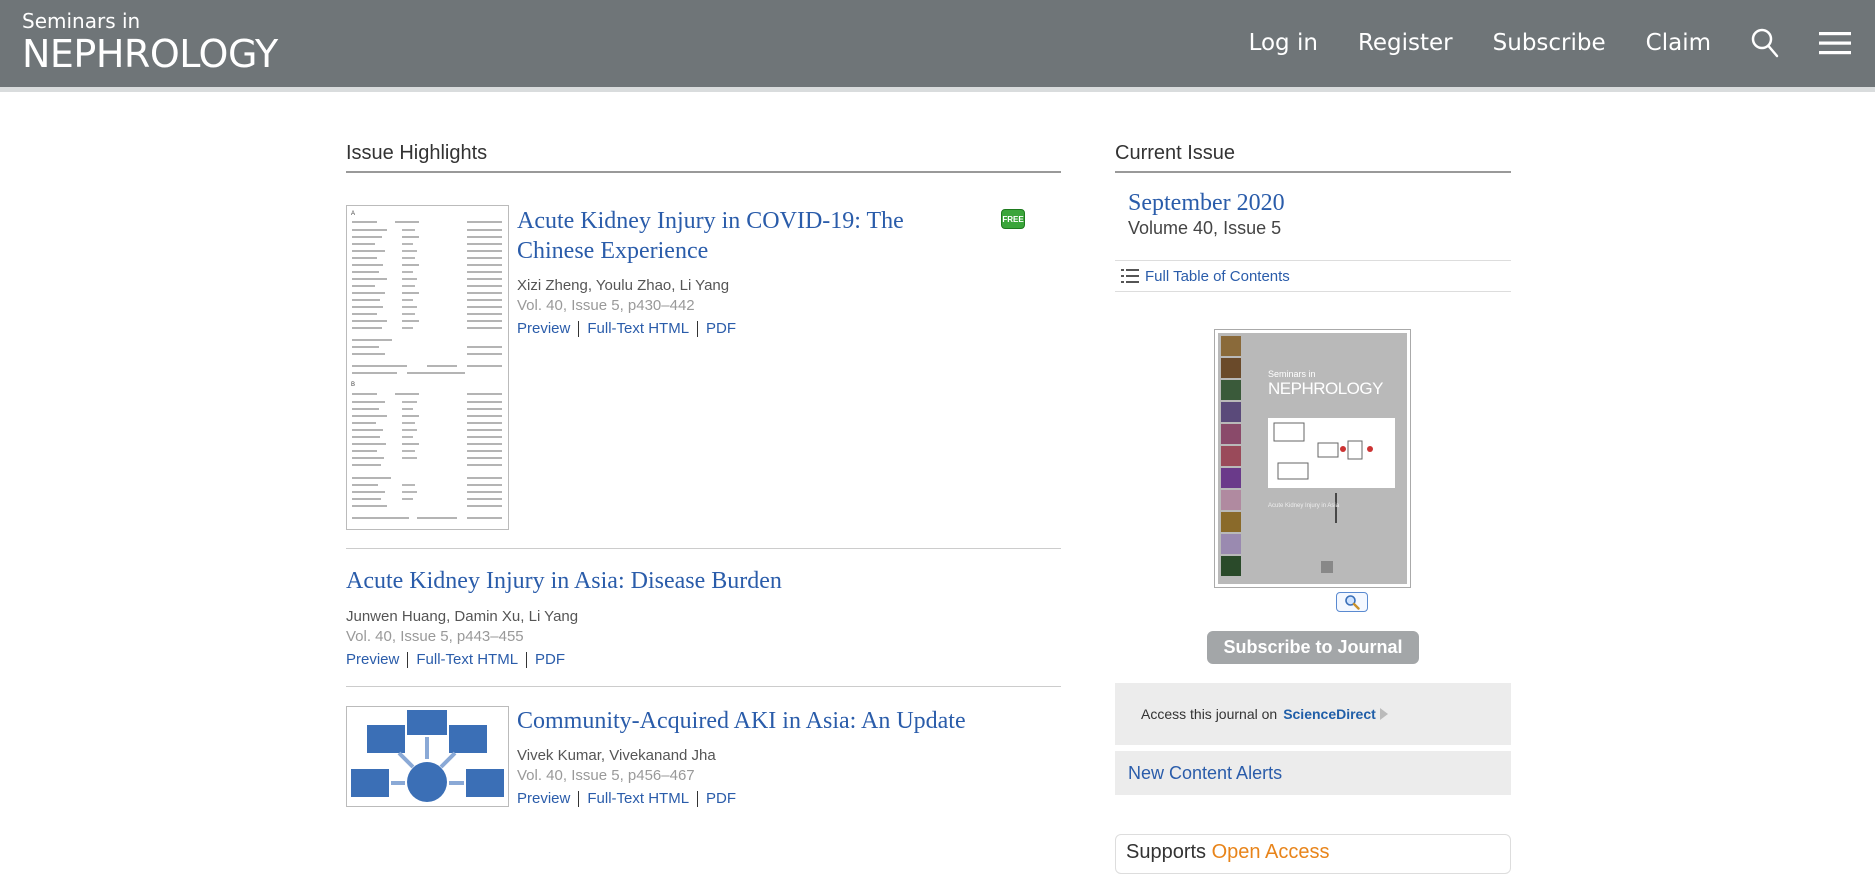 Image resolution: width=1875 pixels, height=874 pixels. I want to click on article-authors-2: Junwen Huang, Damin Xu, Li Yang, so click(462, 616).